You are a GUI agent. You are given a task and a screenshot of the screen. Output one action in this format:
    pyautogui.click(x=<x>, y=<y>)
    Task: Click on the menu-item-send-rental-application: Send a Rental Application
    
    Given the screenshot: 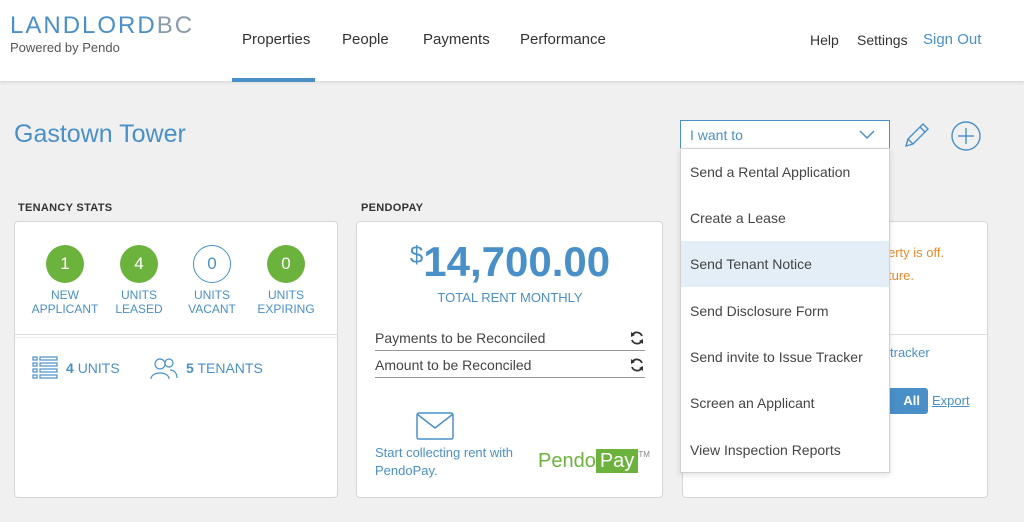 What is the action you would take?
    pyautogui.click(x=785, y=172)
    